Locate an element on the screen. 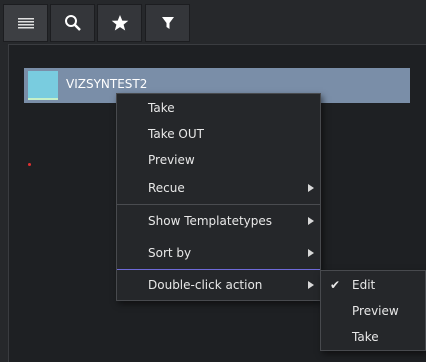  submenu-item-label: Edit is located at coordinates (364, 285).